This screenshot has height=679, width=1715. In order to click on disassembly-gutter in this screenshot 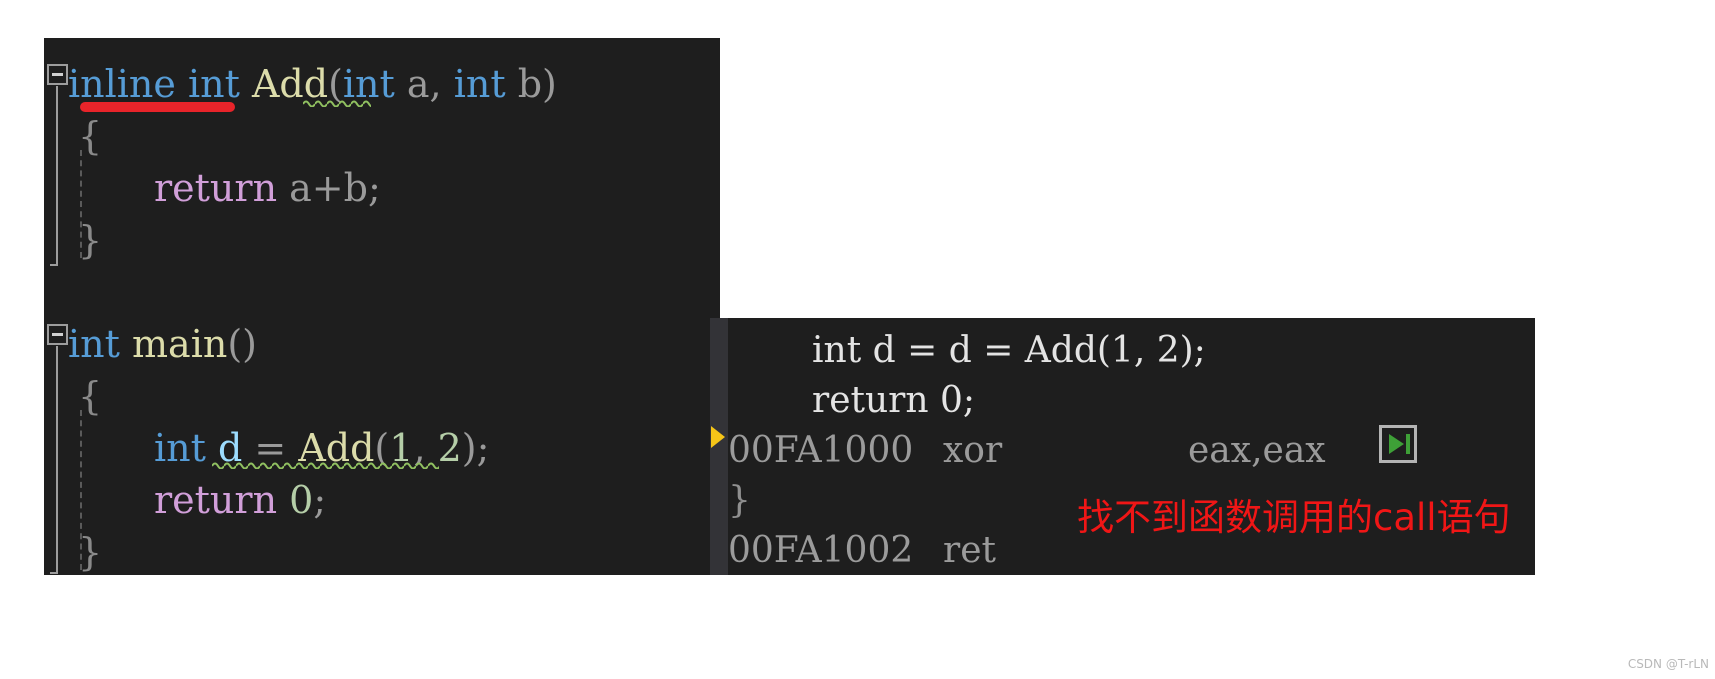, I will do `click(719, 446)`.